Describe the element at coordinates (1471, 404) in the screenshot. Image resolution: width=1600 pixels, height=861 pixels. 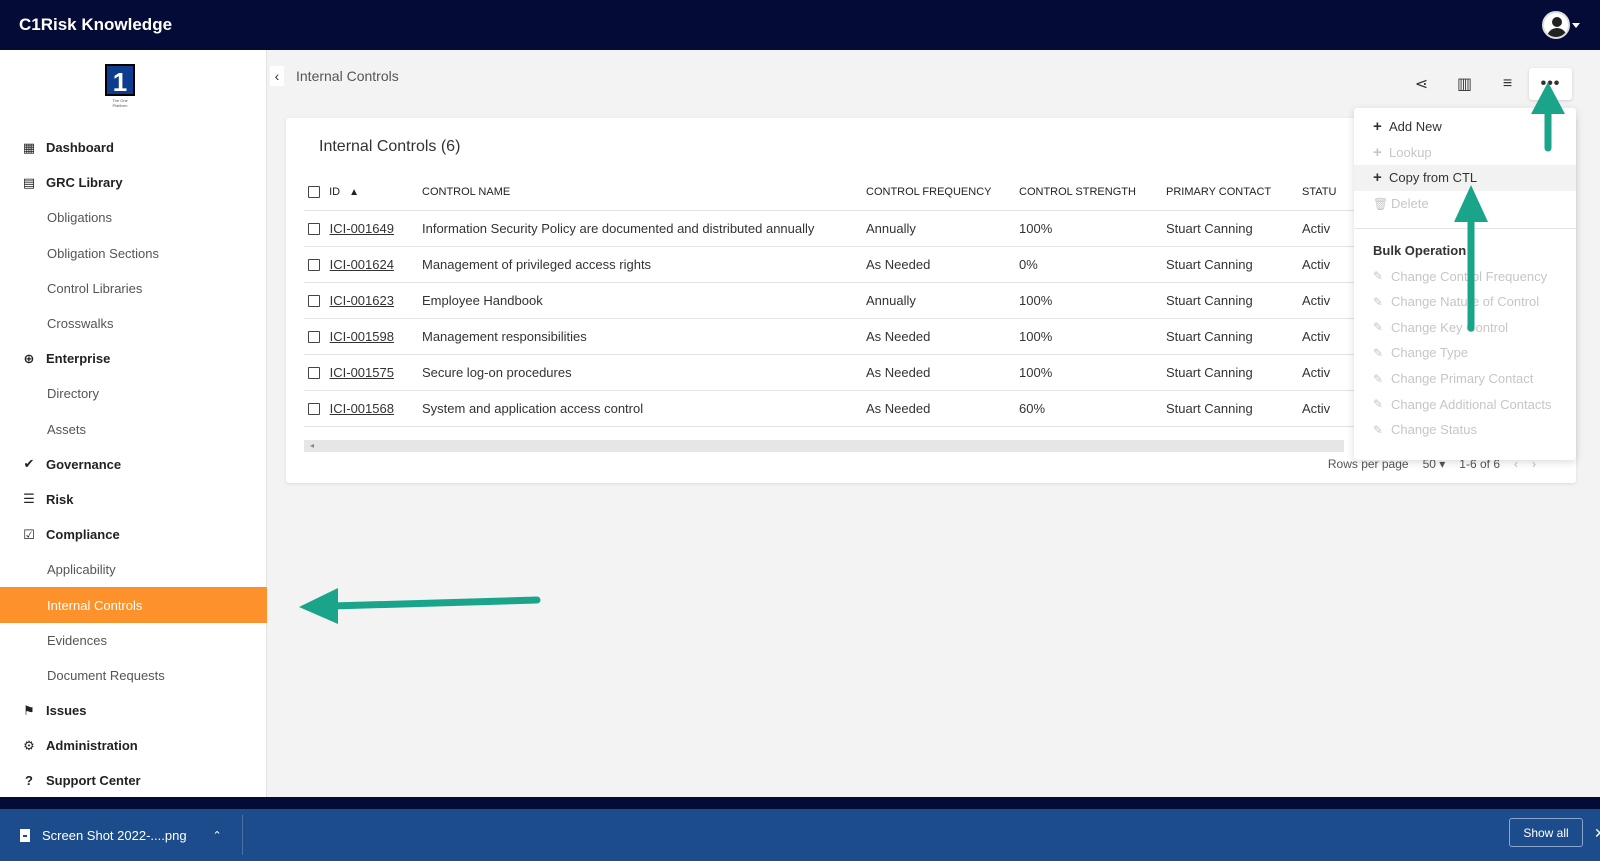
I see `menu-item-label: Change Additional Contacts` at that location.